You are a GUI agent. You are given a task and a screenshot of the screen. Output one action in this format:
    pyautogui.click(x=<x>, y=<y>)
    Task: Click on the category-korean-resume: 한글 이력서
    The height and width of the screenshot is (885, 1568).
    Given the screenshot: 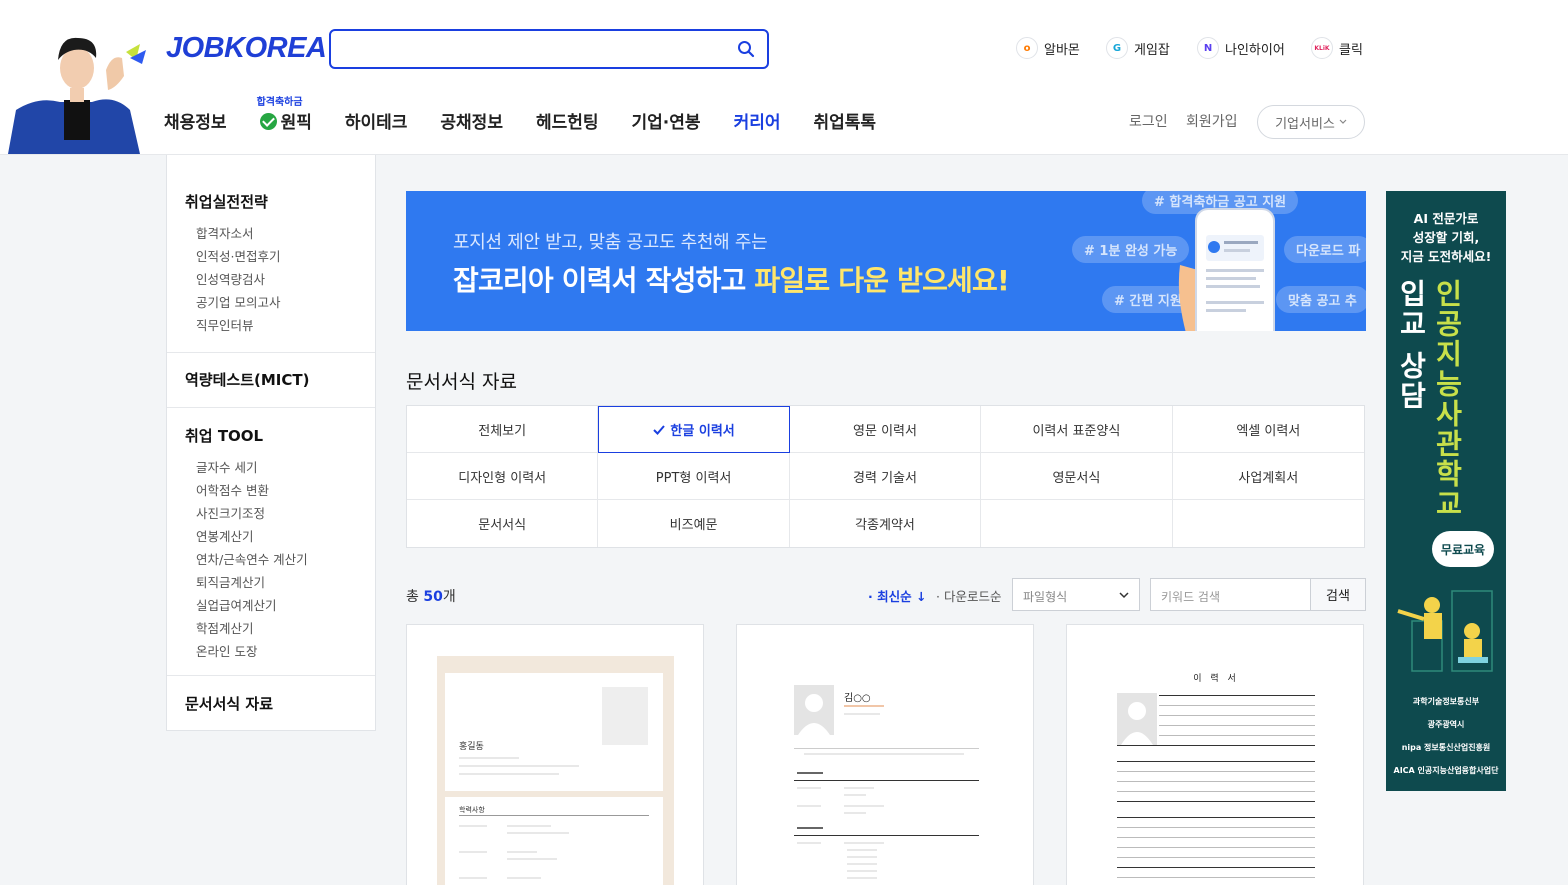 What is the action you would take?
    pyautogui.click(x=694, y=429)
    